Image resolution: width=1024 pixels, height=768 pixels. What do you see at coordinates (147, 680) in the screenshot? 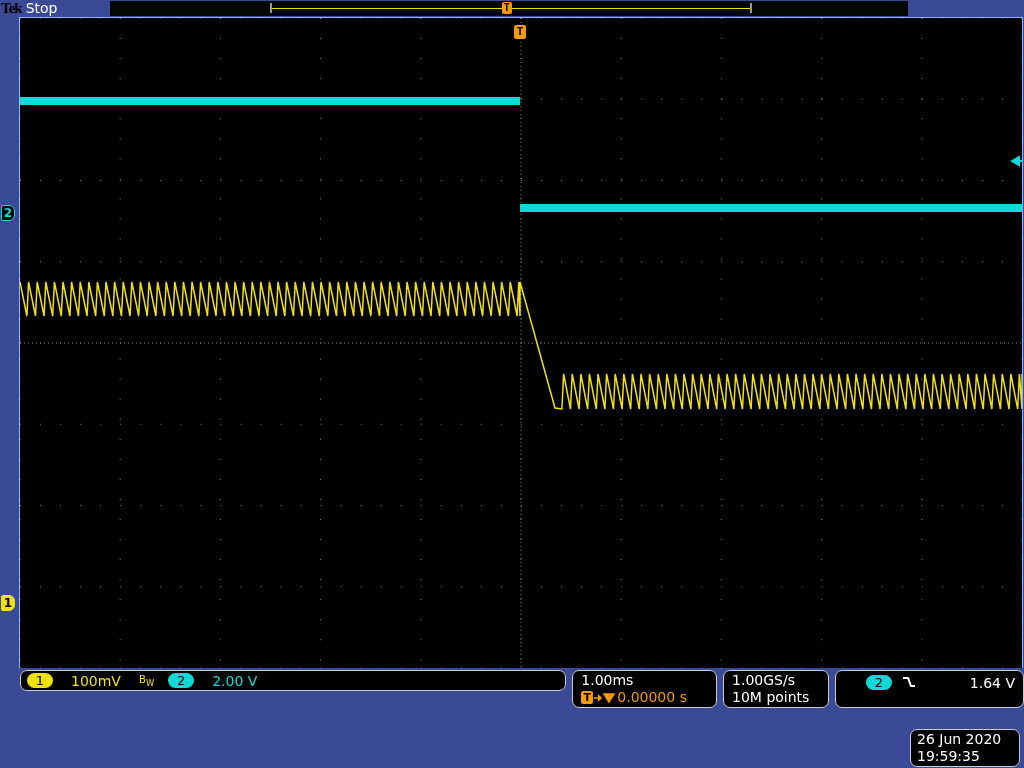
I see `bandwidth-limit-indicator: B$_{W}$` at bounding box center [147, 680].